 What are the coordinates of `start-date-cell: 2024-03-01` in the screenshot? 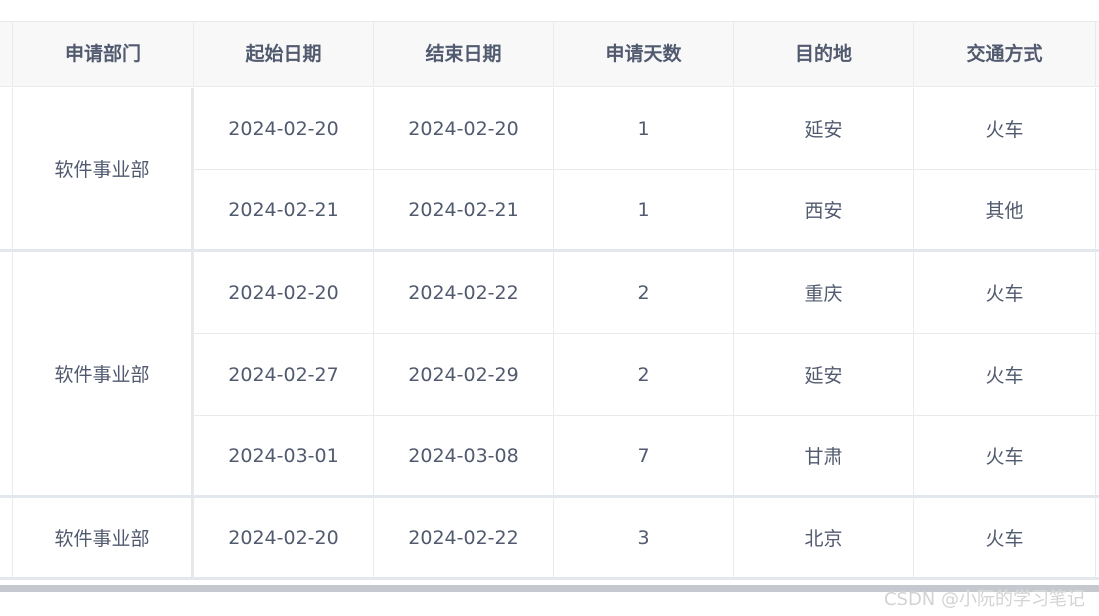 It's located at (283, 457).